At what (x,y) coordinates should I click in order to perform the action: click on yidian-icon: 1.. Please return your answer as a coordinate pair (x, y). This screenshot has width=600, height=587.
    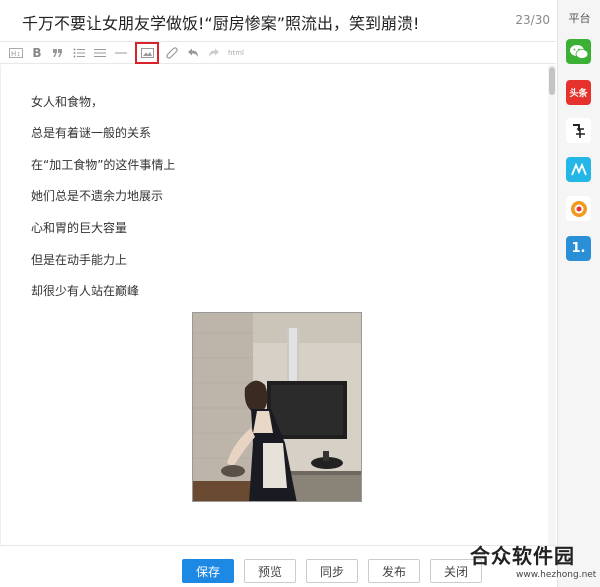
    Looking at the image, I should click on (578, 248).